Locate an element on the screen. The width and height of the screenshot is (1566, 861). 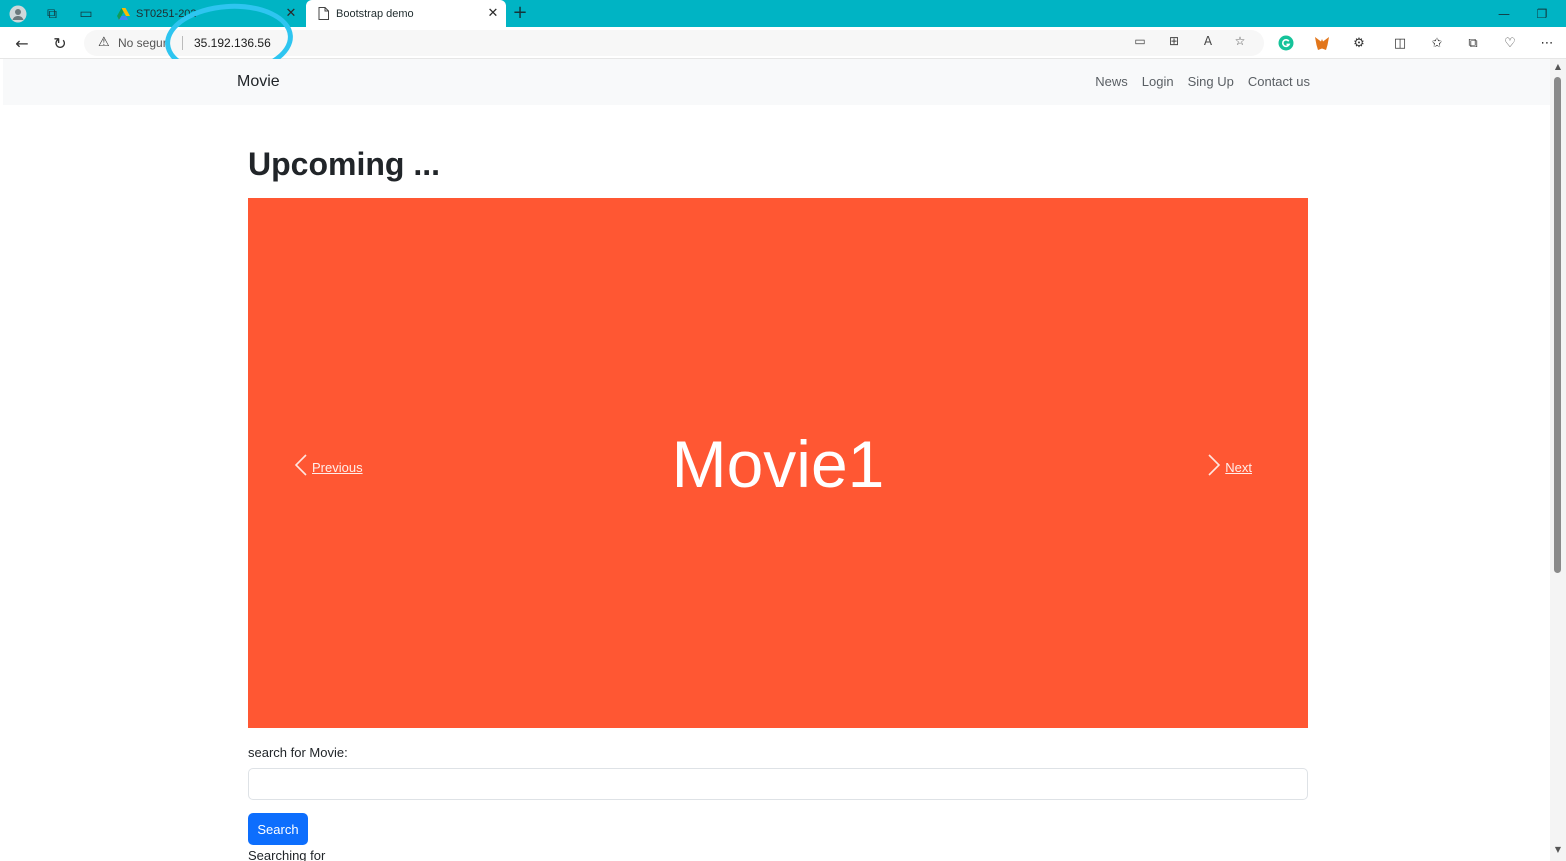
carousel-slide-text: Movie1 is located at coordinates (778, 464).